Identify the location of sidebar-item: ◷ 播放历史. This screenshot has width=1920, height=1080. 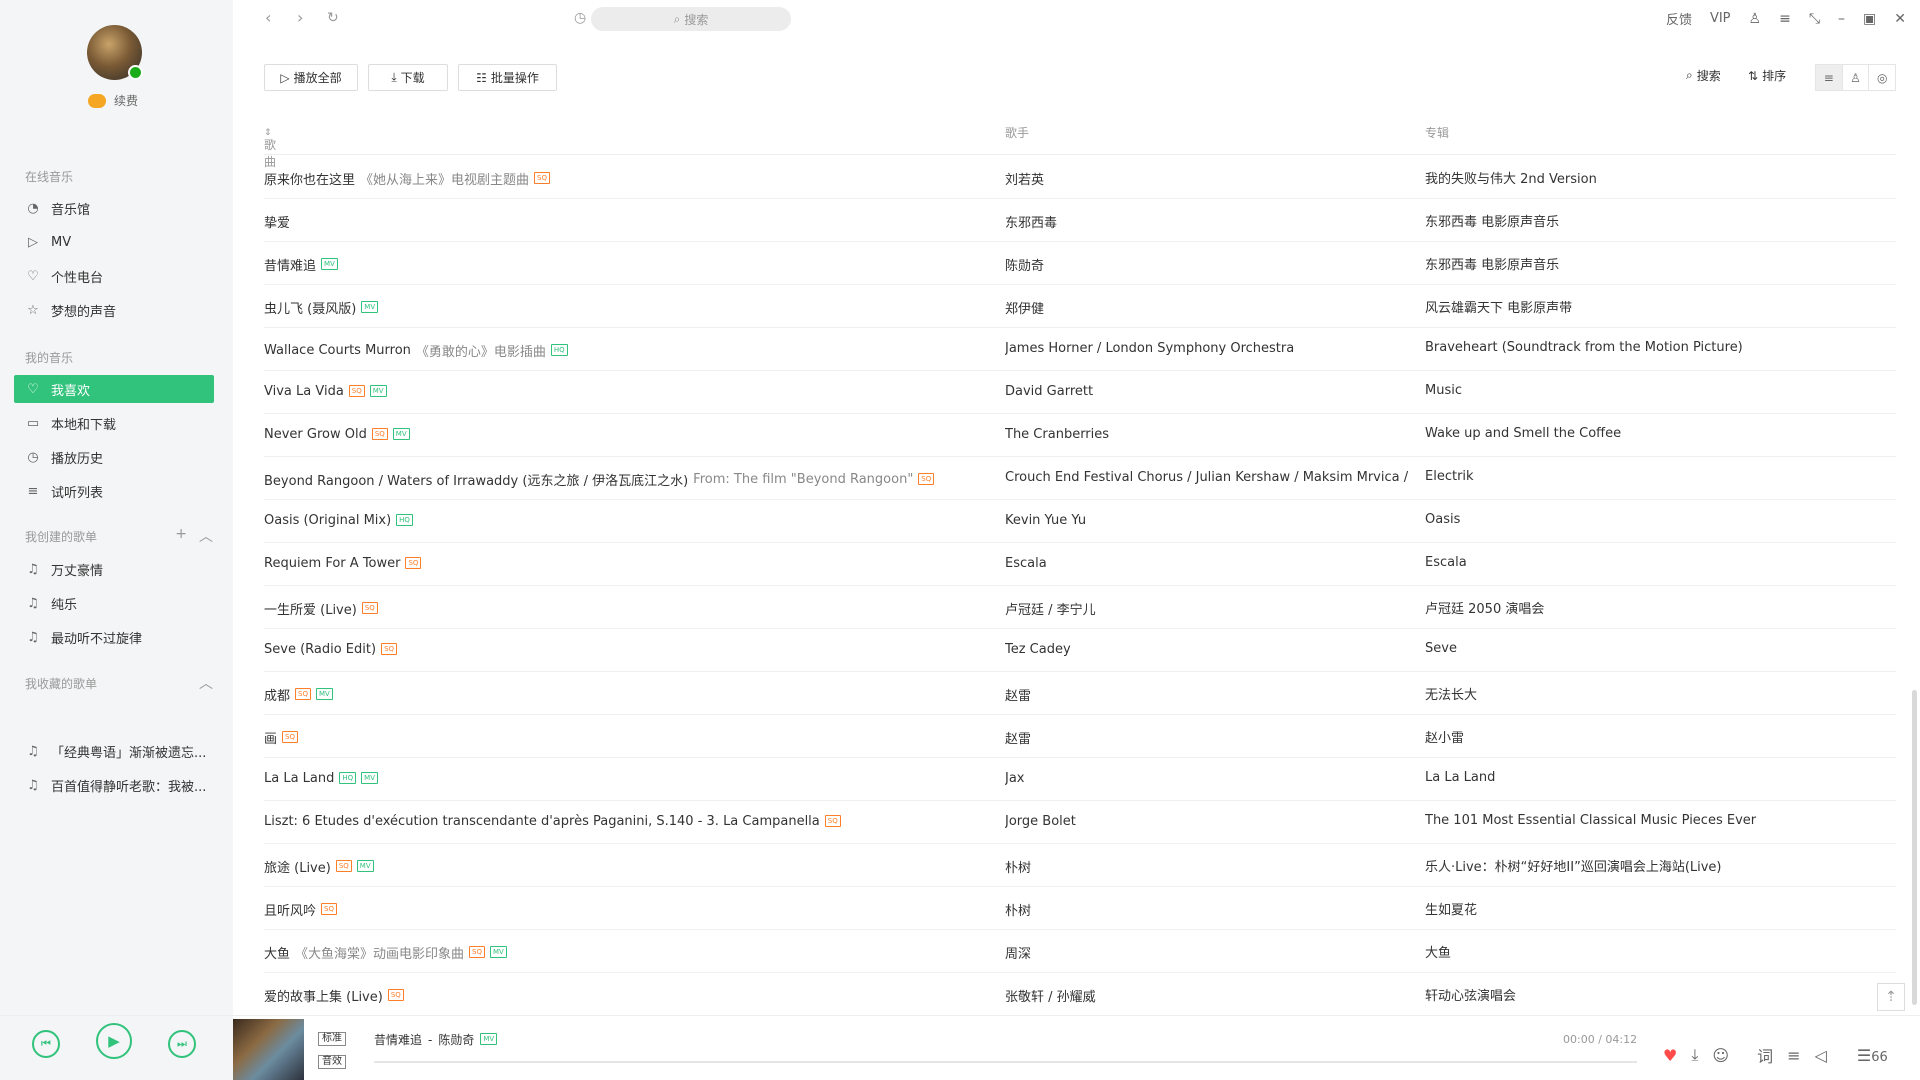
(114, 457).